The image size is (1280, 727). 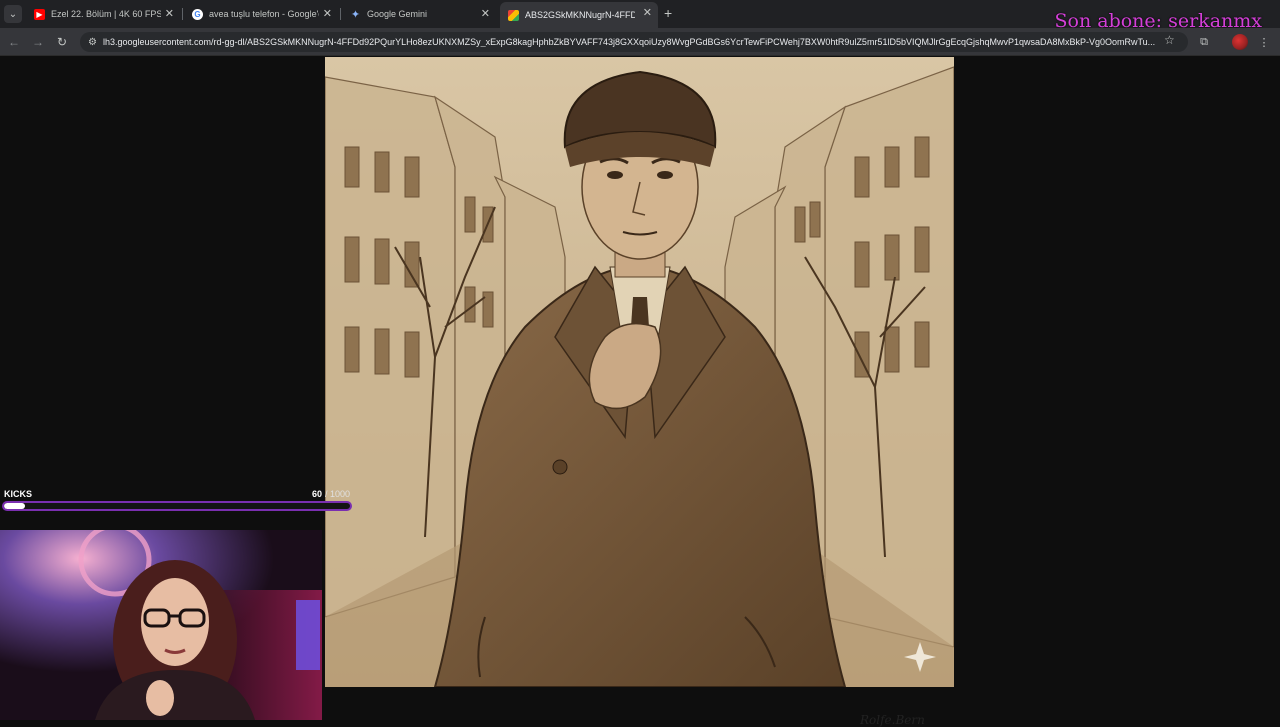 What do you see at coordinates (14, 42) in the screenshot?
I see `back-arrow-icon: ←` at bounding box center [14, 42].